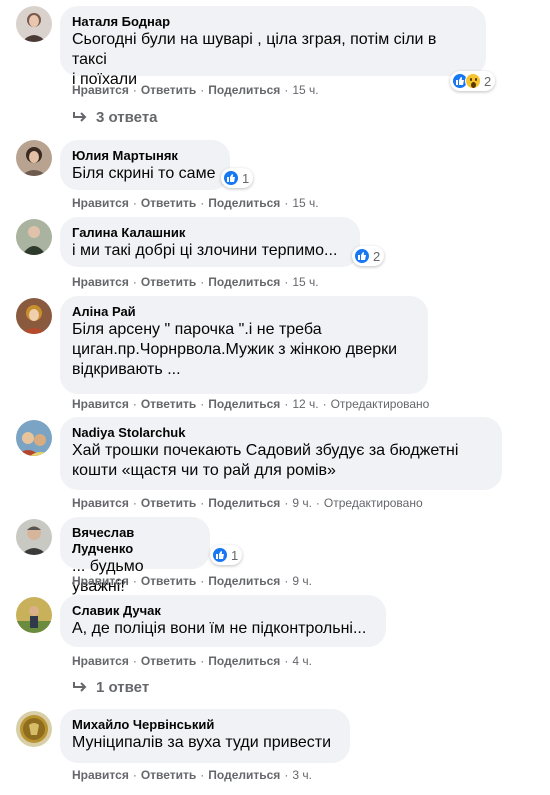 This screenshot has width=550, height=795. Describe the element at coordinates (244, 312) in the screenshot. I see `comment-author: Аліна Рай` at that location.